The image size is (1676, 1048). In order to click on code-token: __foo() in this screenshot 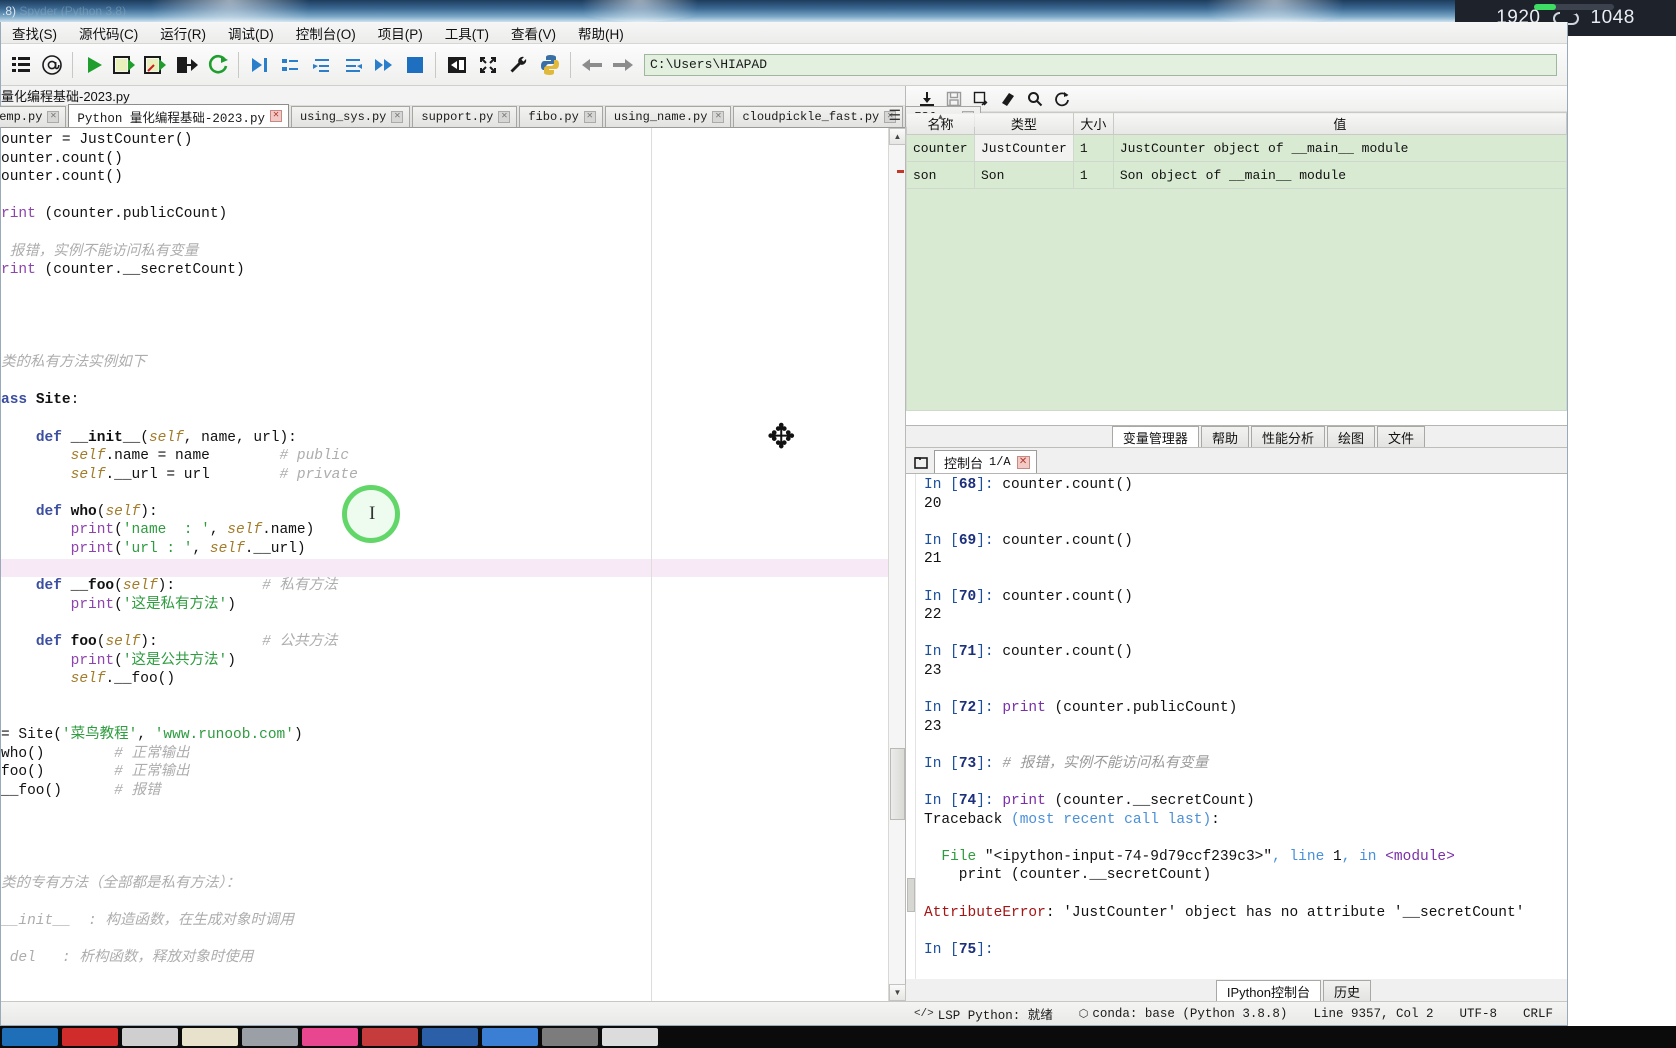, I will do `click(58, 790)`.